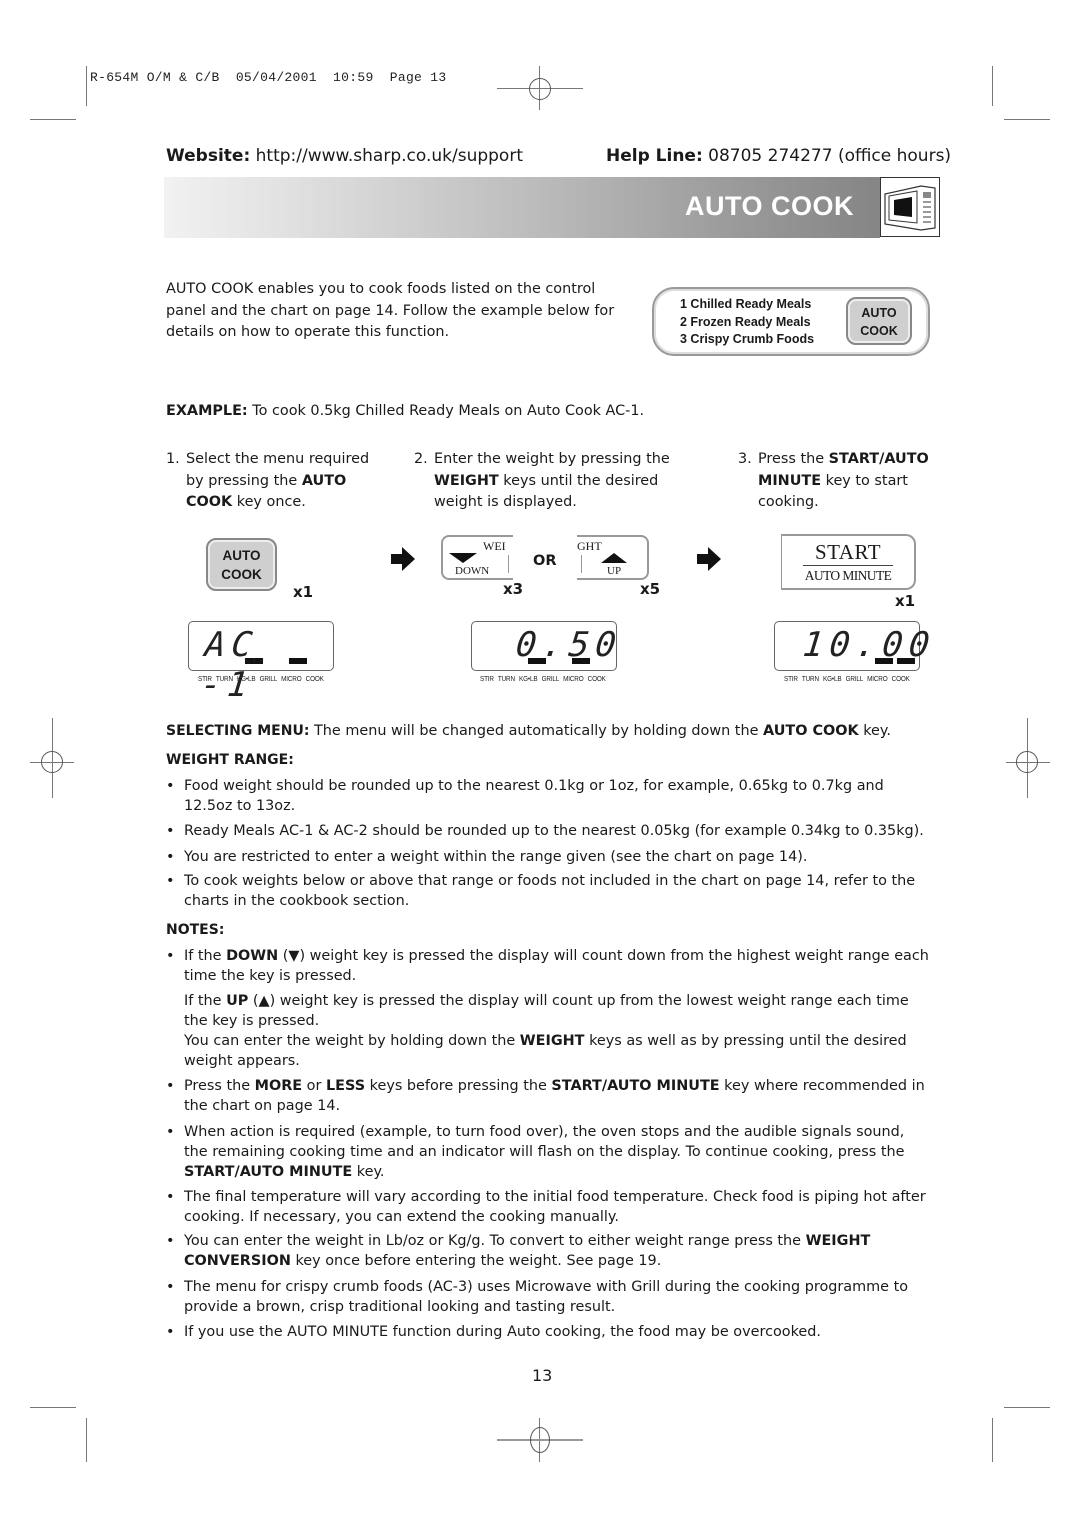 This screenshot has height=1528, width=1080. I want to click on step-text: by pressing the, so click(244, 480).